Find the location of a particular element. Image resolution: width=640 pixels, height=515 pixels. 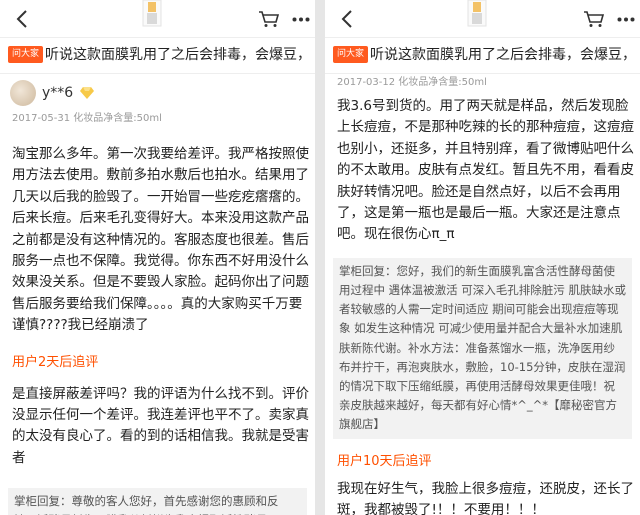

diamond-icon is located at coordinates (87, 93).